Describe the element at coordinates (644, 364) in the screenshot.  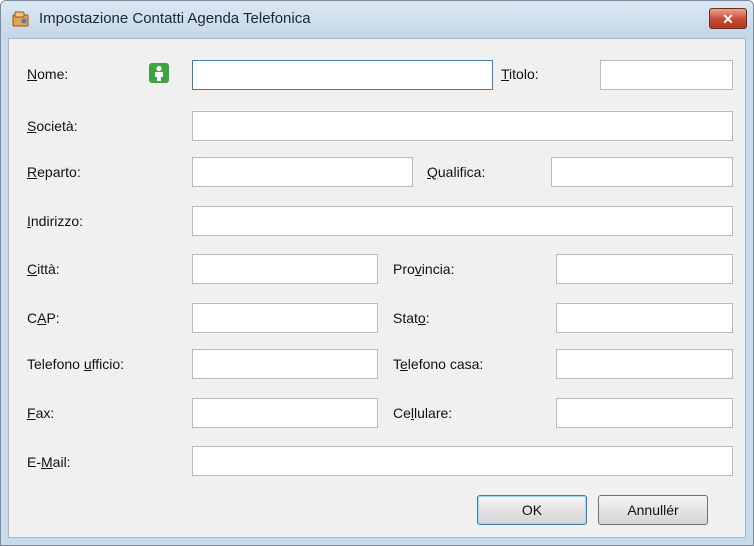
I see `telefono-casa-input` at that location.